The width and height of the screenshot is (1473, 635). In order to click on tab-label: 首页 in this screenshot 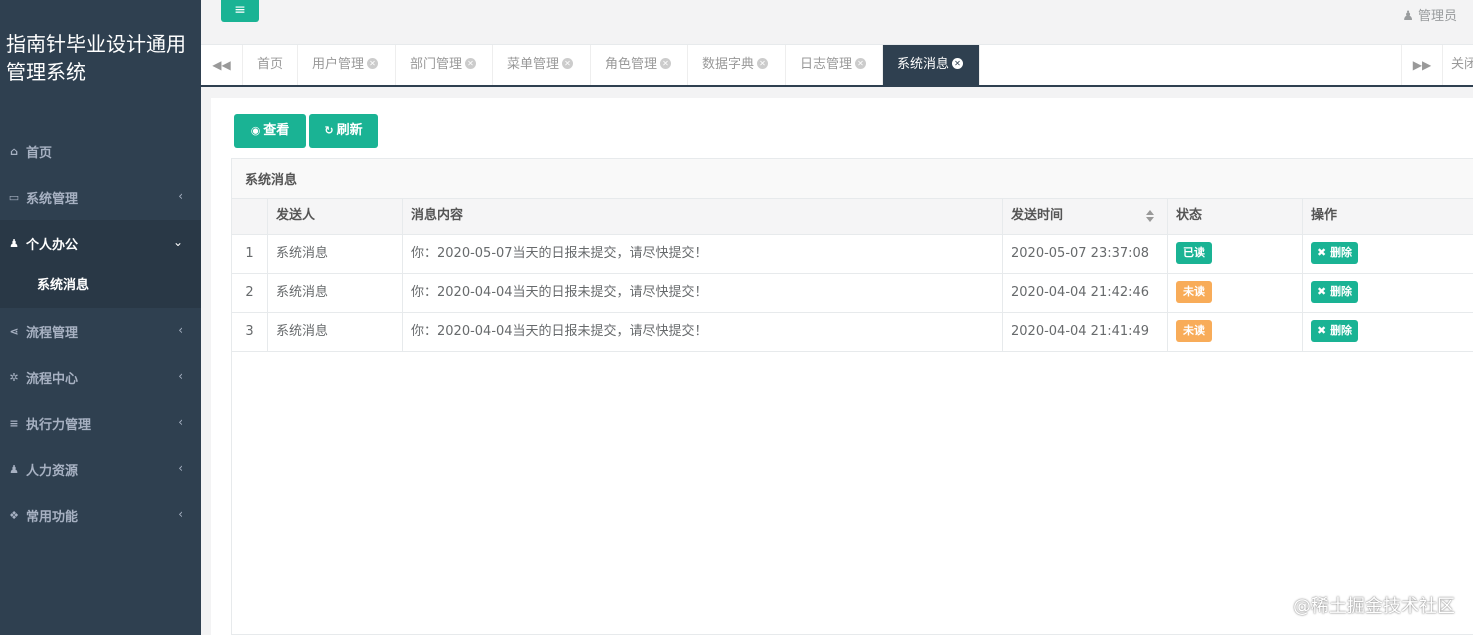, I will do `click(270, 64)`.